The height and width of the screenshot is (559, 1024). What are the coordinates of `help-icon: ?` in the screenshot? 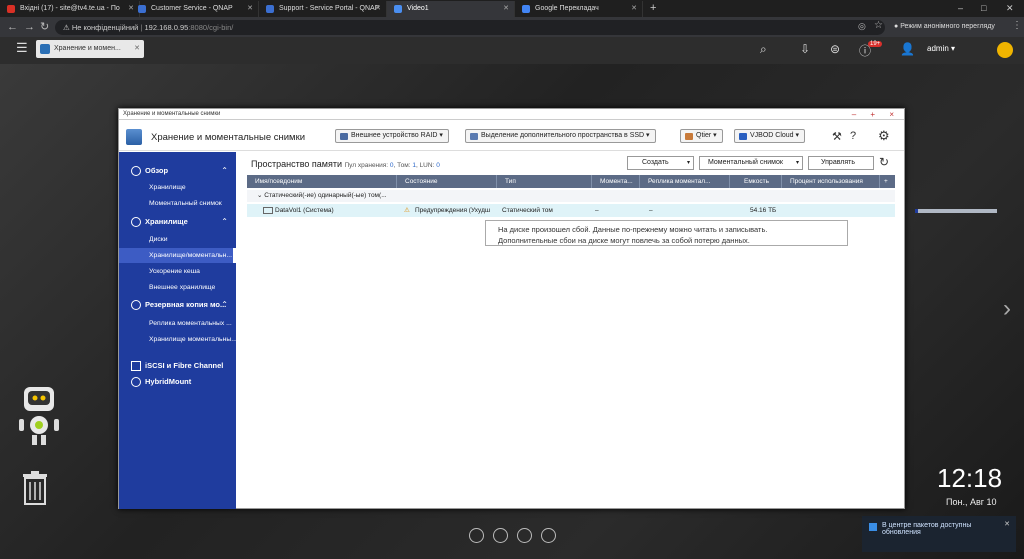 It's located at (853, 136).